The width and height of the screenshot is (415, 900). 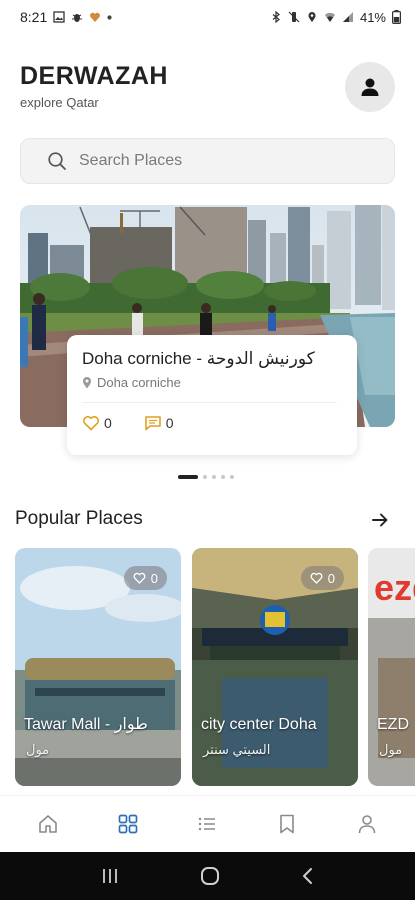 What do you see at coordinates (275, 667) in the screenshot?
I see `place-card: 0 city center Doha السيتي سنتر` at bounding box center [275, 667].